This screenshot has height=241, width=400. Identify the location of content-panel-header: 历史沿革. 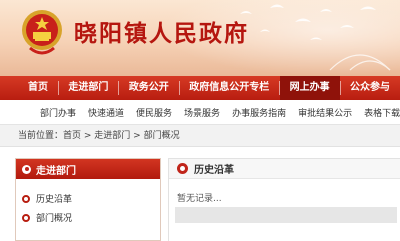
(284, 169).